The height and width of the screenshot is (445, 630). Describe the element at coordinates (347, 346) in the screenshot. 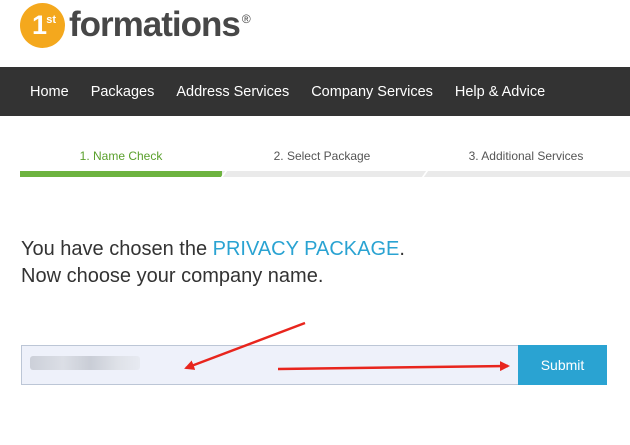

I see `annotation-overlay` at that location.